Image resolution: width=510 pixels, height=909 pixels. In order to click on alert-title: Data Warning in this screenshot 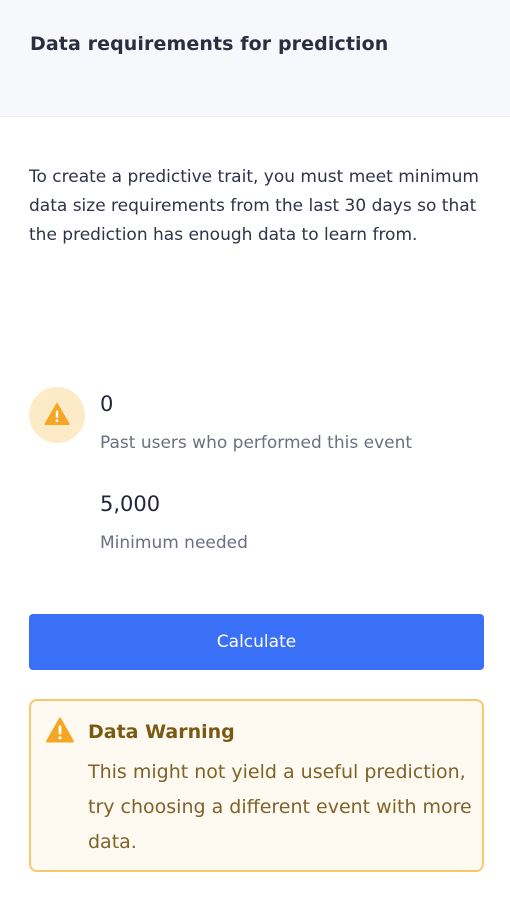, I will do `click(161, 732)`.